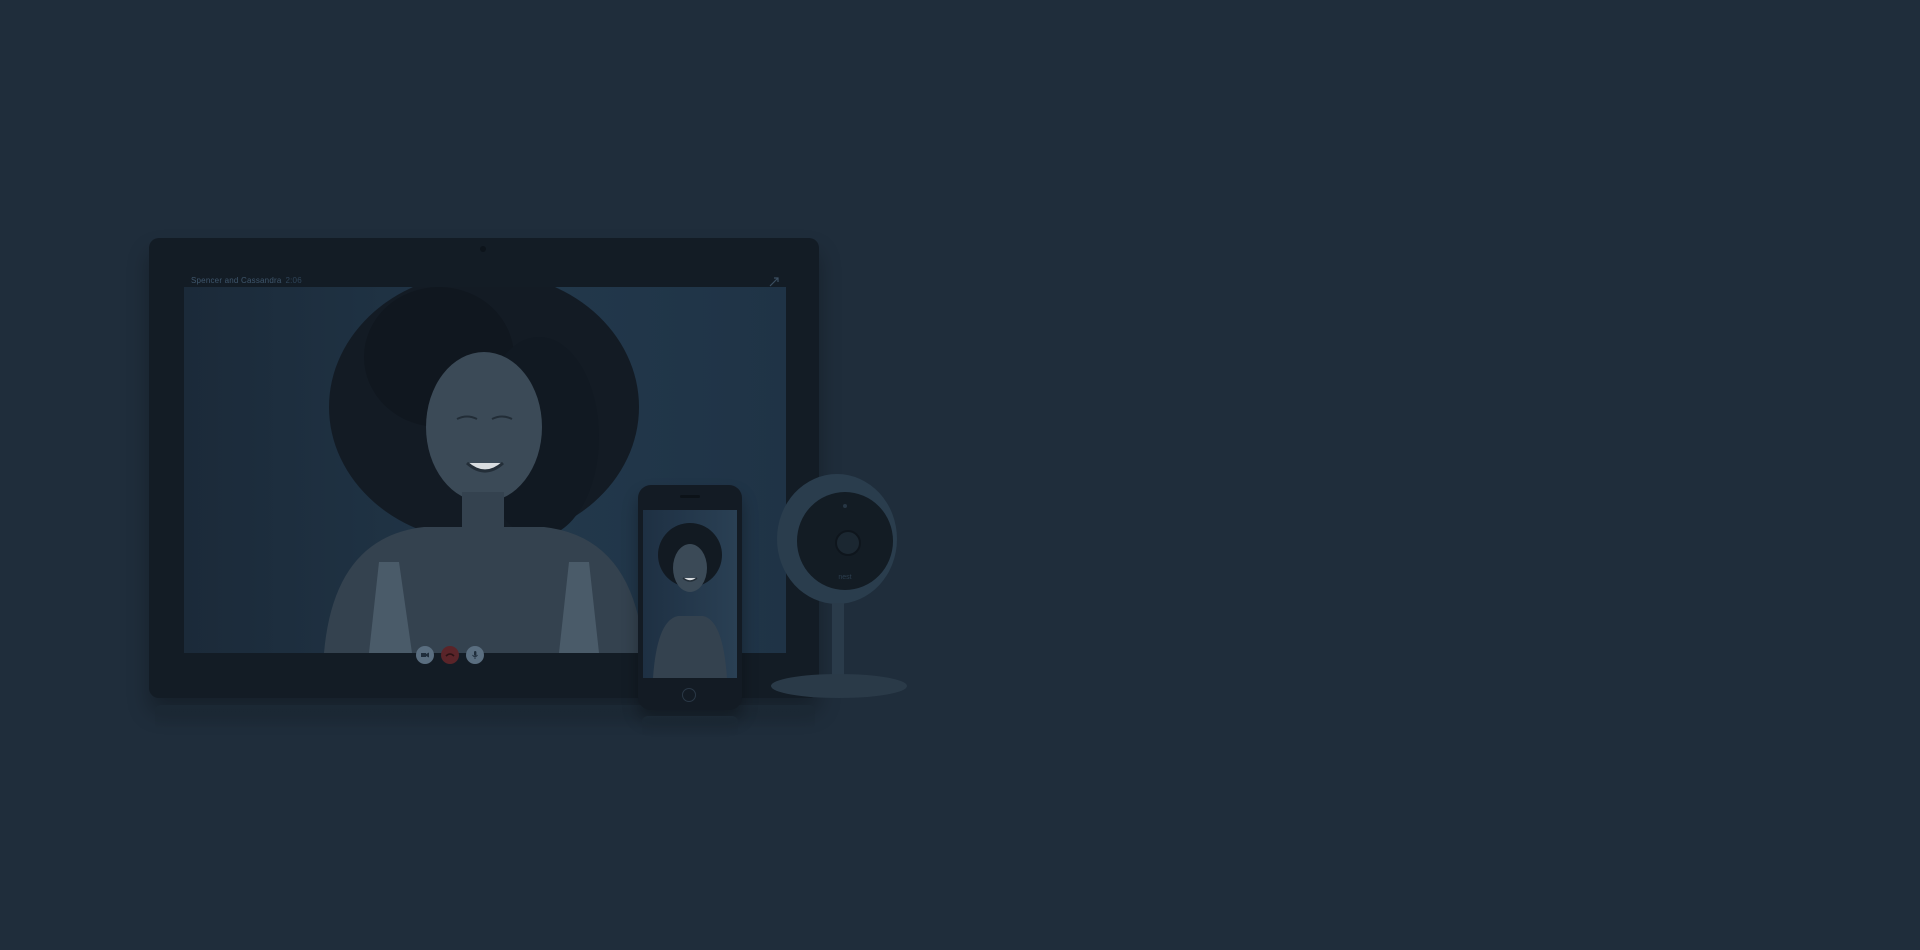 This screenshot has height=950, width=1920. I want to click on camera-base, so click(839, 686).